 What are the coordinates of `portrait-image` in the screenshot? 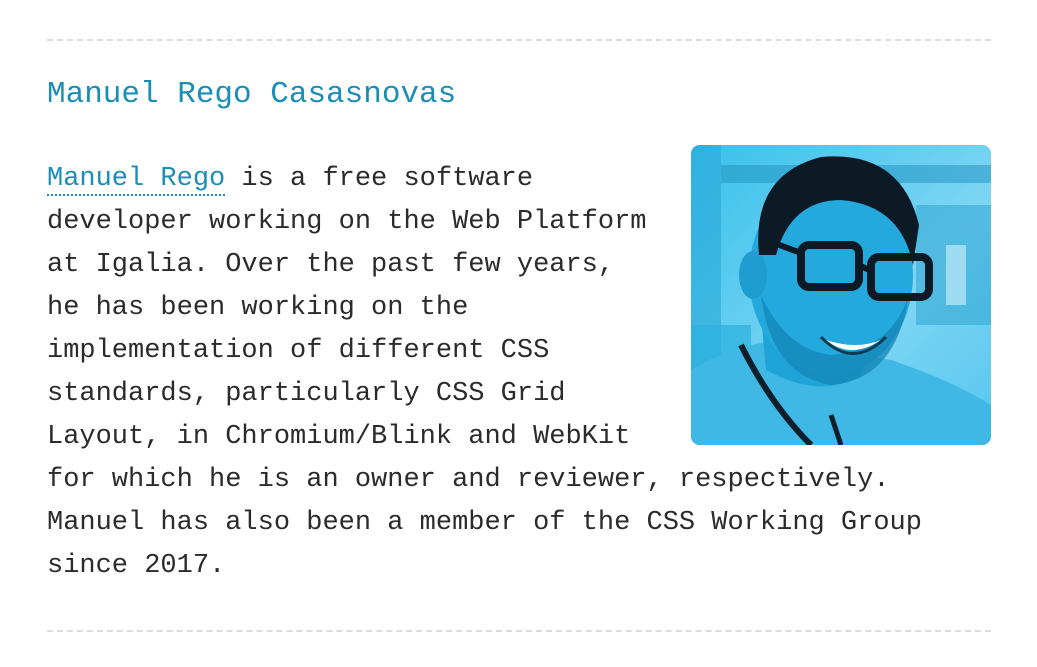 It's located at (841, 295).